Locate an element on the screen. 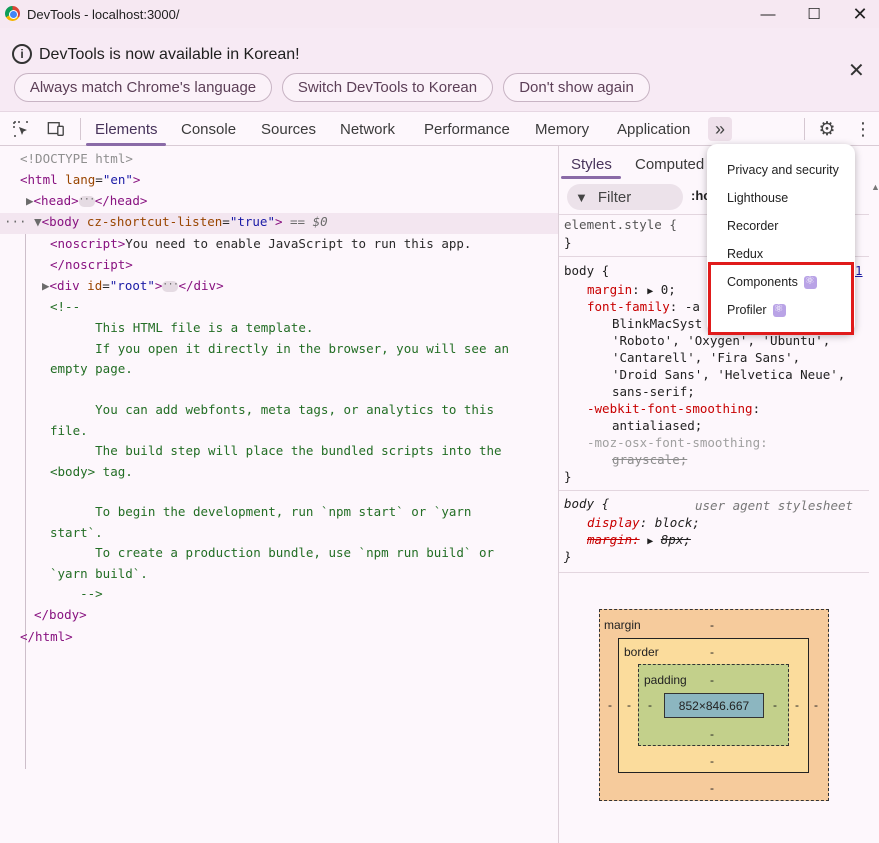 The height and width of the screenshot is (843, 879). tab-elements: Elements is located at coordinates (126, 129).